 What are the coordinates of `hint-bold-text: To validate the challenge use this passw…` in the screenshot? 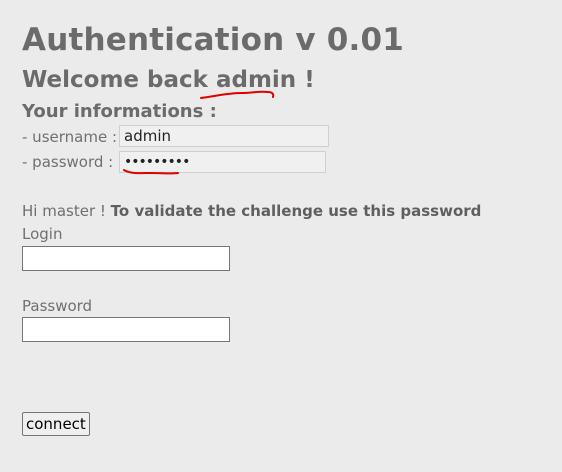 It's located at (296, 211).